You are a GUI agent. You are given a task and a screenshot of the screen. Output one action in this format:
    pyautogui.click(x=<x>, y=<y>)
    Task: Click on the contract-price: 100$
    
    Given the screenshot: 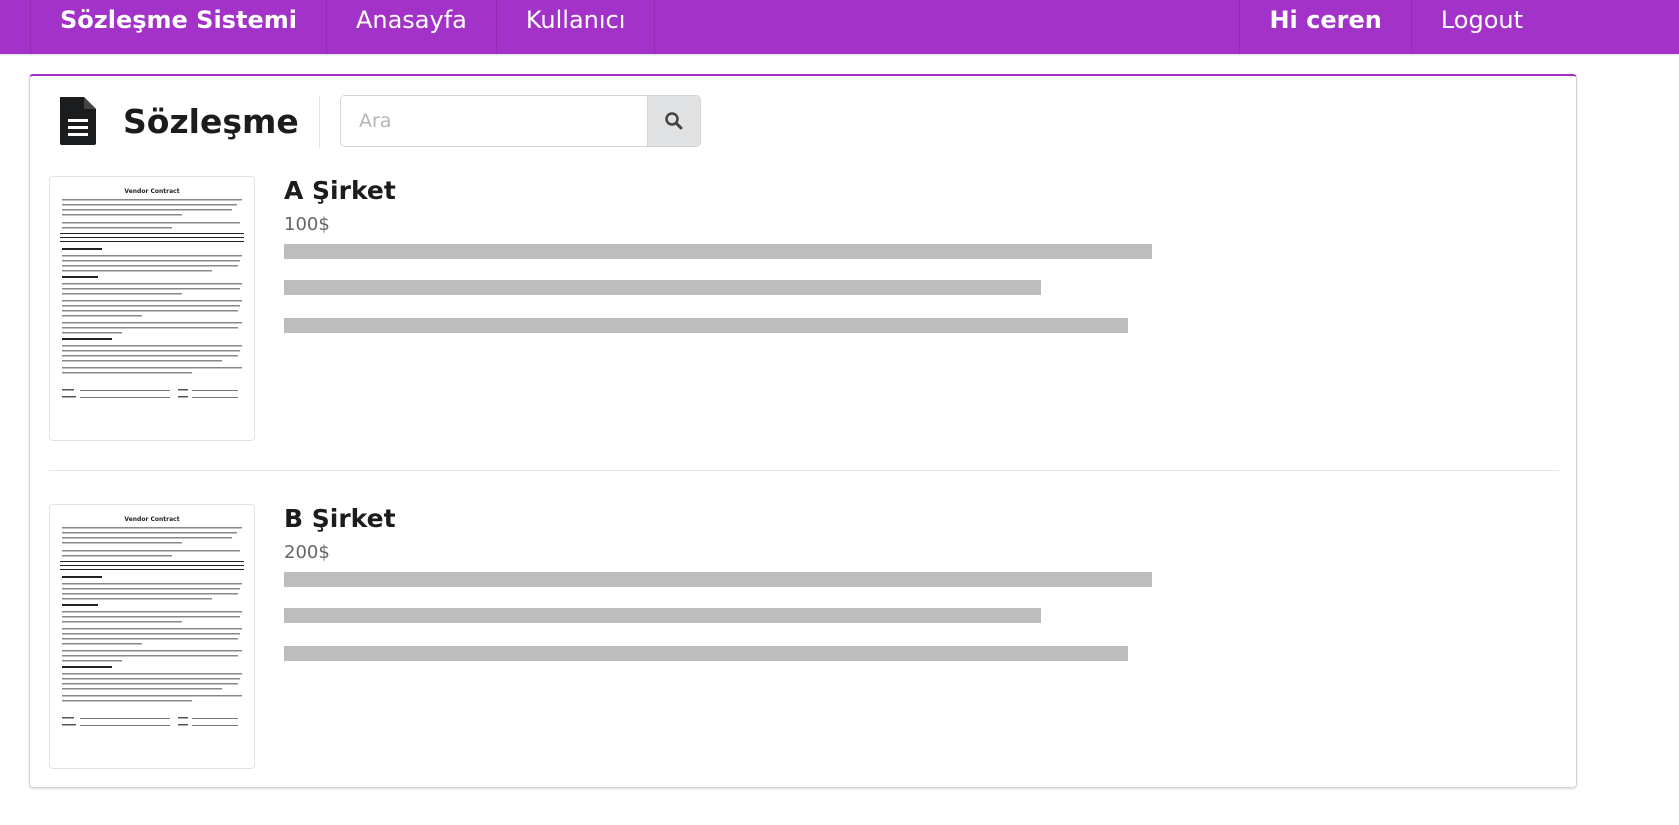 What is the action you would take?
    pyautogui.click(x=307, y=224)
    